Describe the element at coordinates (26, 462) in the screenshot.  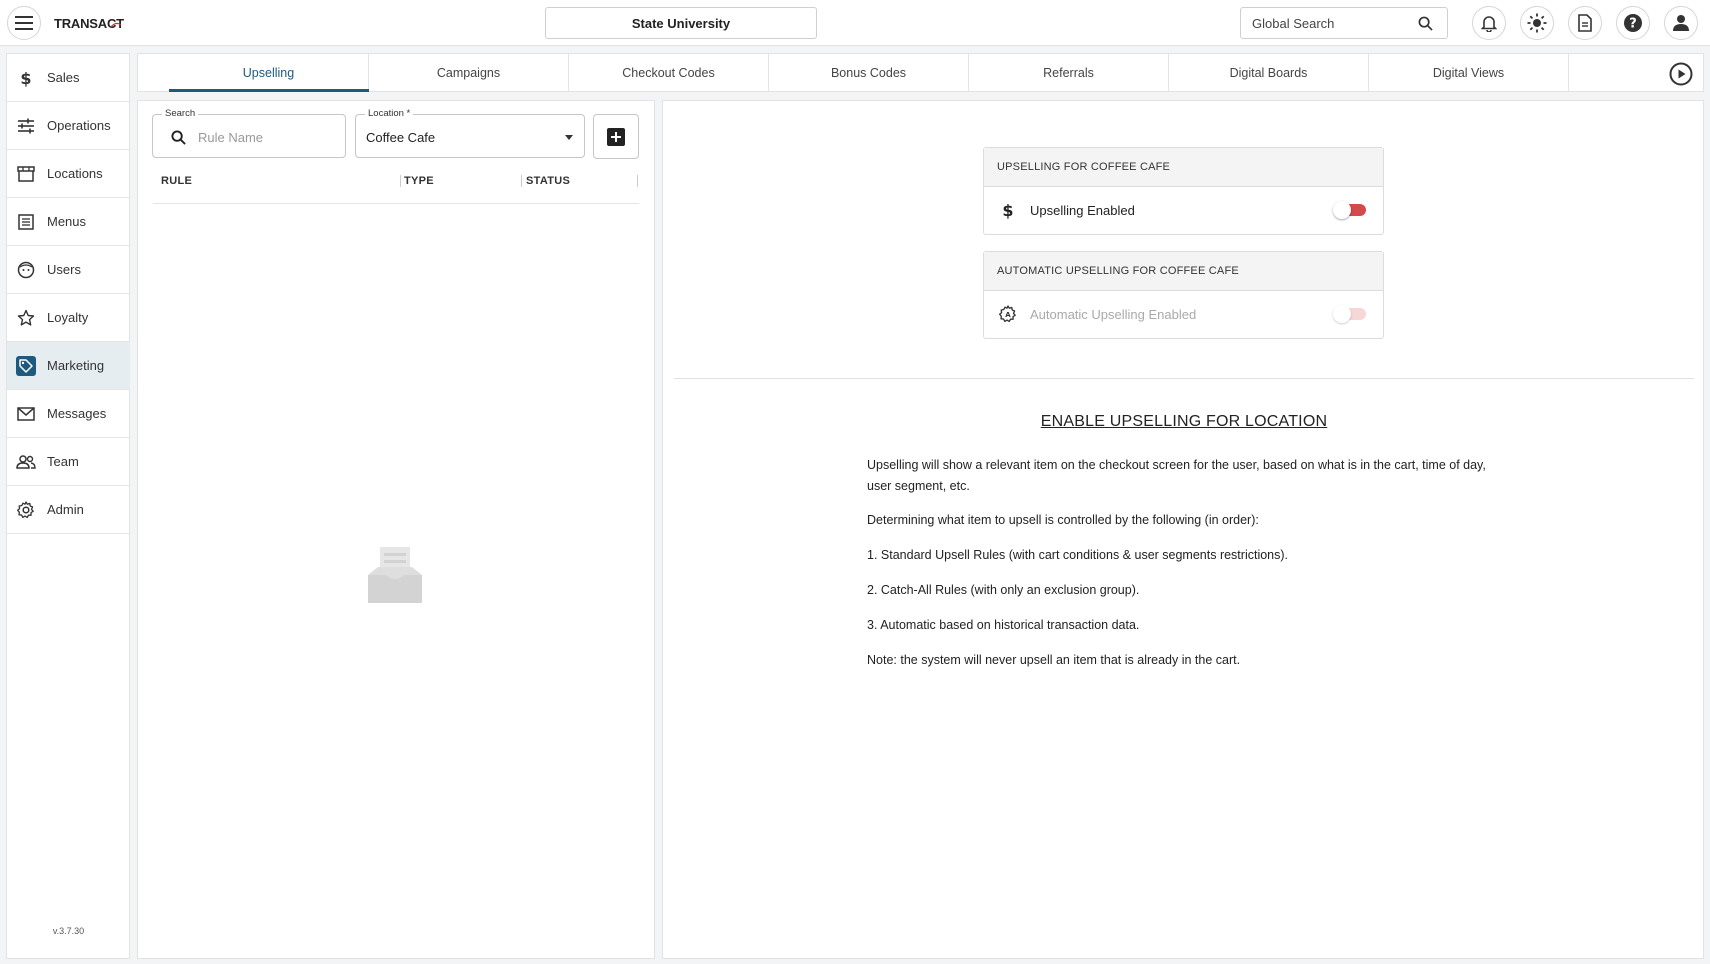
I see `people-icon` at that location.